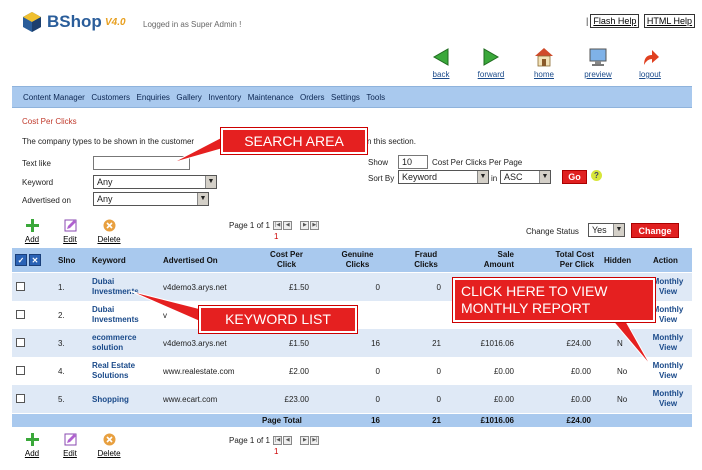  I want to click on monthly-report-callout: CLICK HERE TO VIEW MONTHLY REPORT, so click(554, 300).